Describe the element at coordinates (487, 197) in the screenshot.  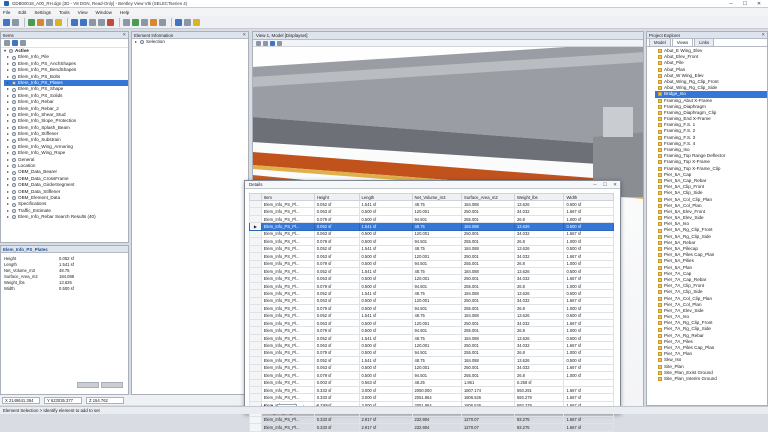
I see `column-header: Surface_Area_m2` at that location.